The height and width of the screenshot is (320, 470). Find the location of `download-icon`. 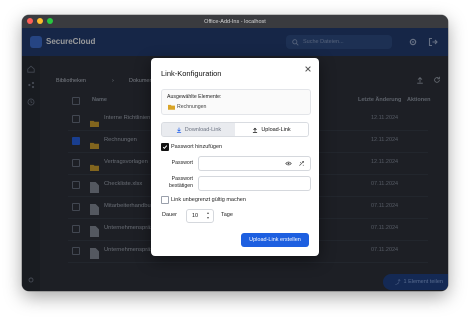

download-icon is located at coordinates (178, 130).